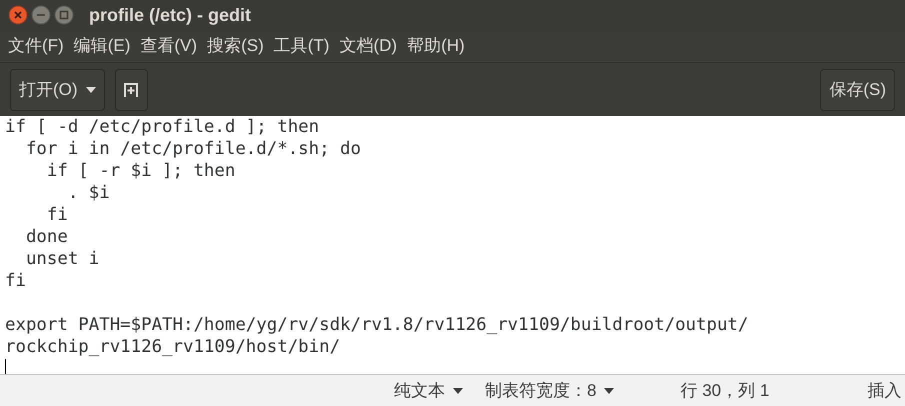 This screenshot has height=406, width=905. I want to click on menu-item: 工具(T), so click(302, 46).